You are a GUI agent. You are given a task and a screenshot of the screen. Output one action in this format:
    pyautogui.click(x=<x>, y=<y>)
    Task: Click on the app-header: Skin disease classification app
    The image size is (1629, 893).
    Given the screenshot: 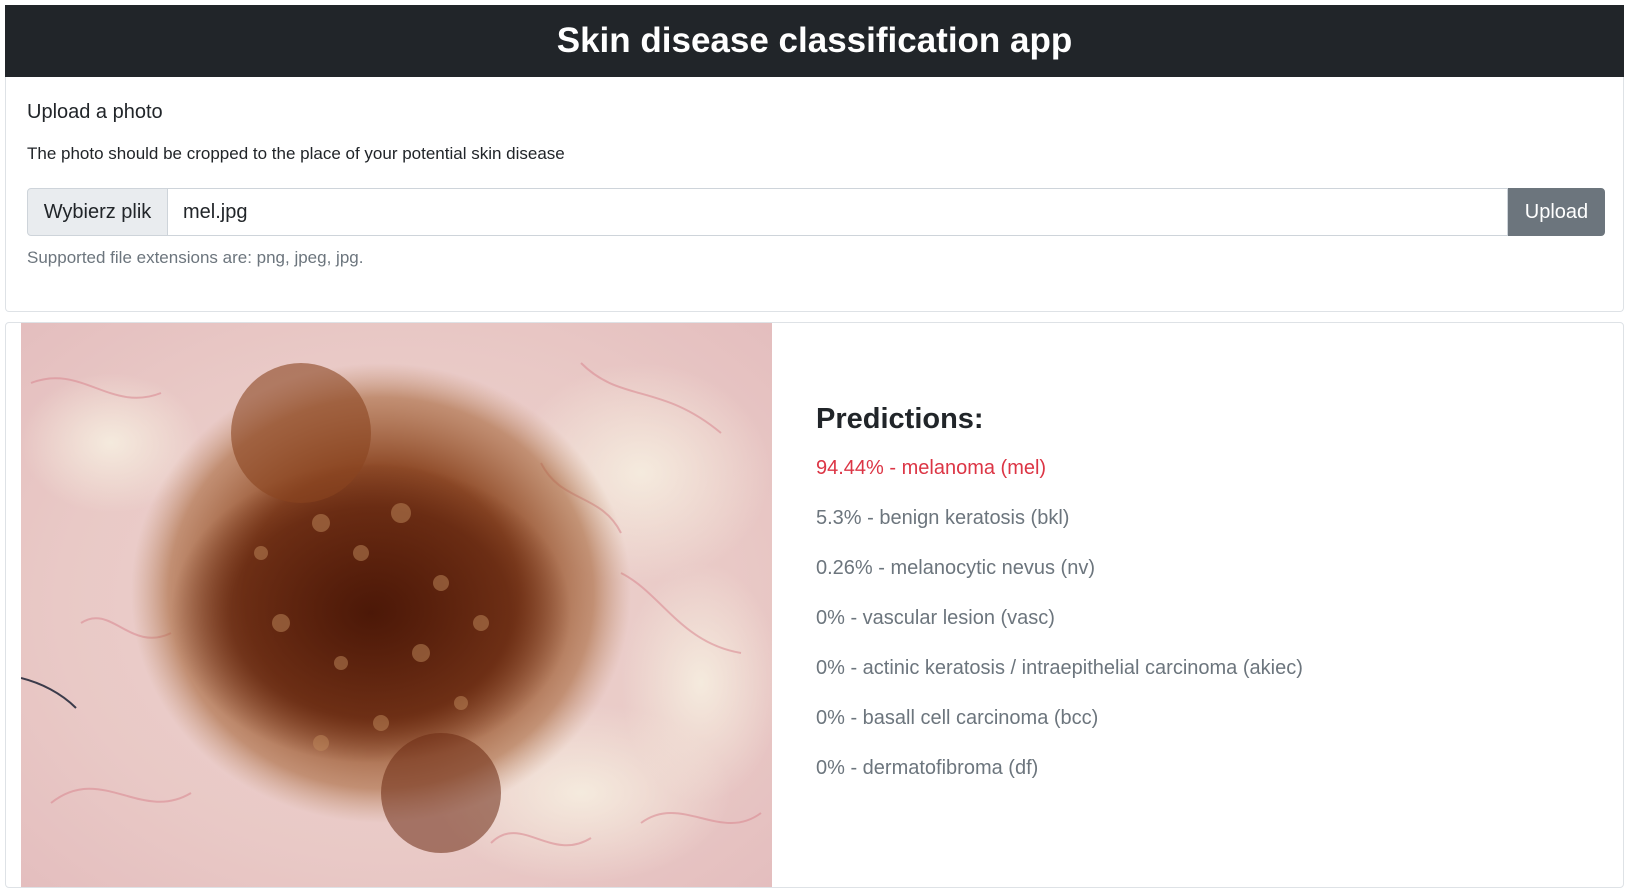 What is the action you would take?
    pyautogui.click(x=814, y=41)
    